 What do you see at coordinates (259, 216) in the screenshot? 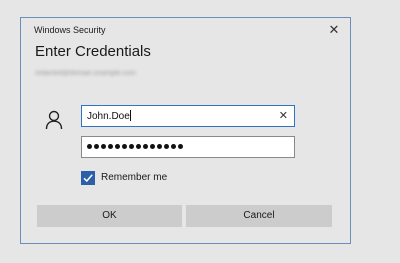
I see `cancel-button: Cancel` at bounding box center [259, 216].